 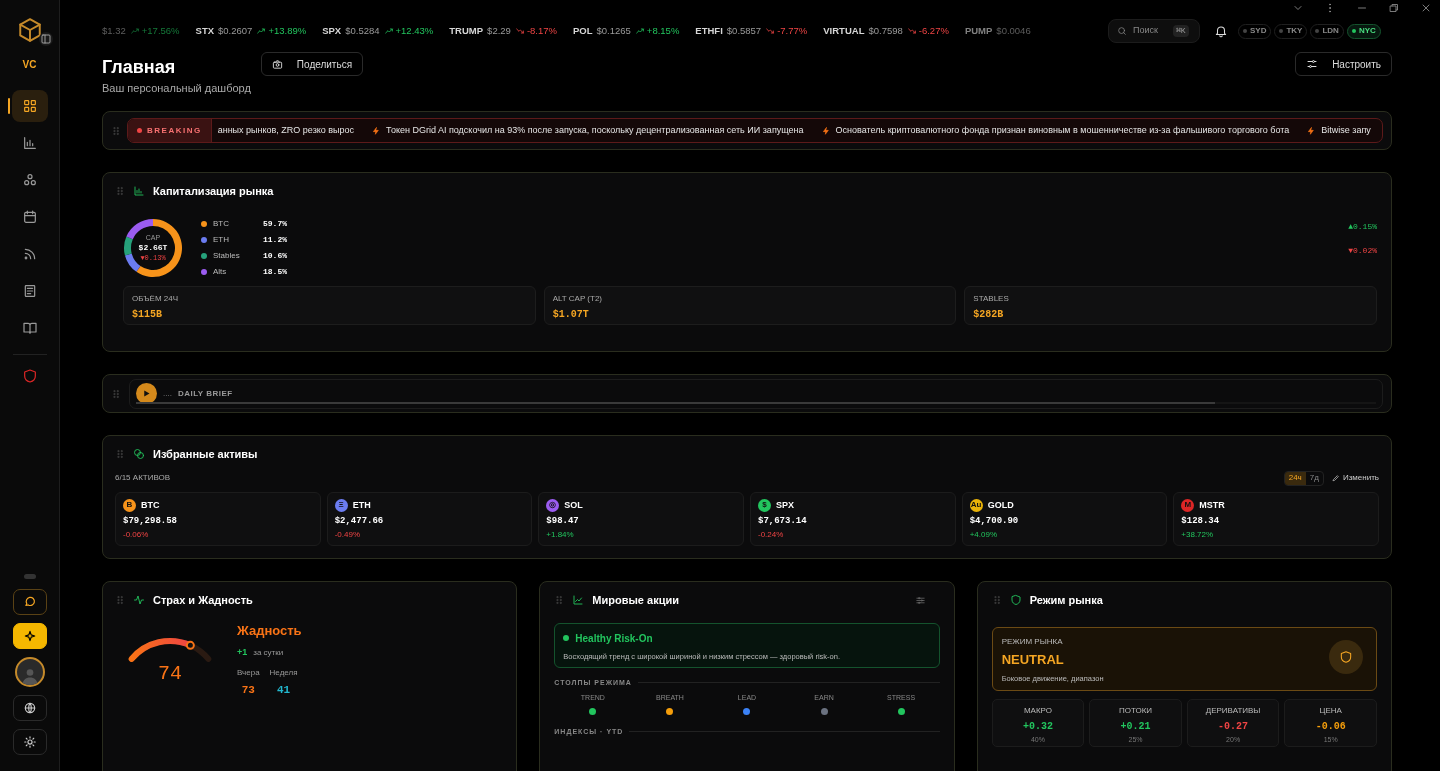 What do you see at coordinates (170, 673) in the screenshot?
I see `gauge-value: 74` at bounding box center [170, 673].